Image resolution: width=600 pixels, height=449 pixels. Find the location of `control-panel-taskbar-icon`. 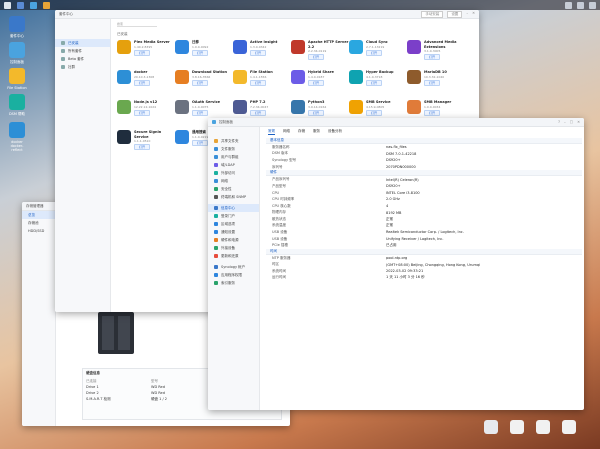

control-panel-taskbar-icon is located at coordinates (33, 5).